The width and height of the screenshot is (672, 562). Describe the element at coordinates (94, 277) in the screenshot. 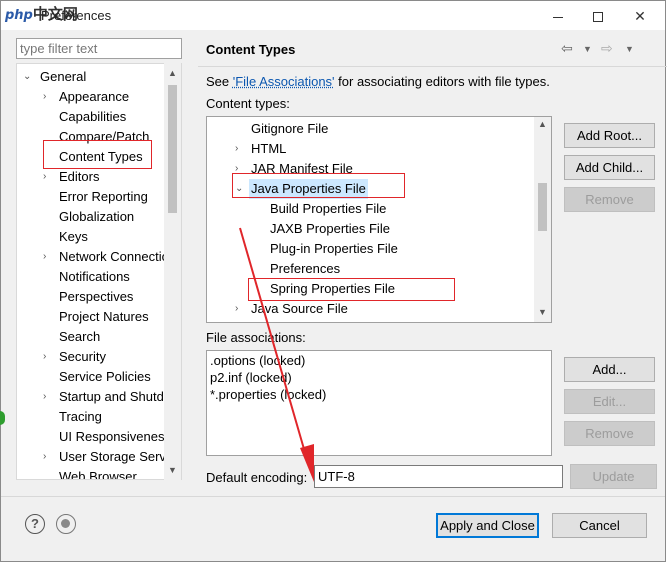

I see `tree-item-notifications: Notifications` at that location.